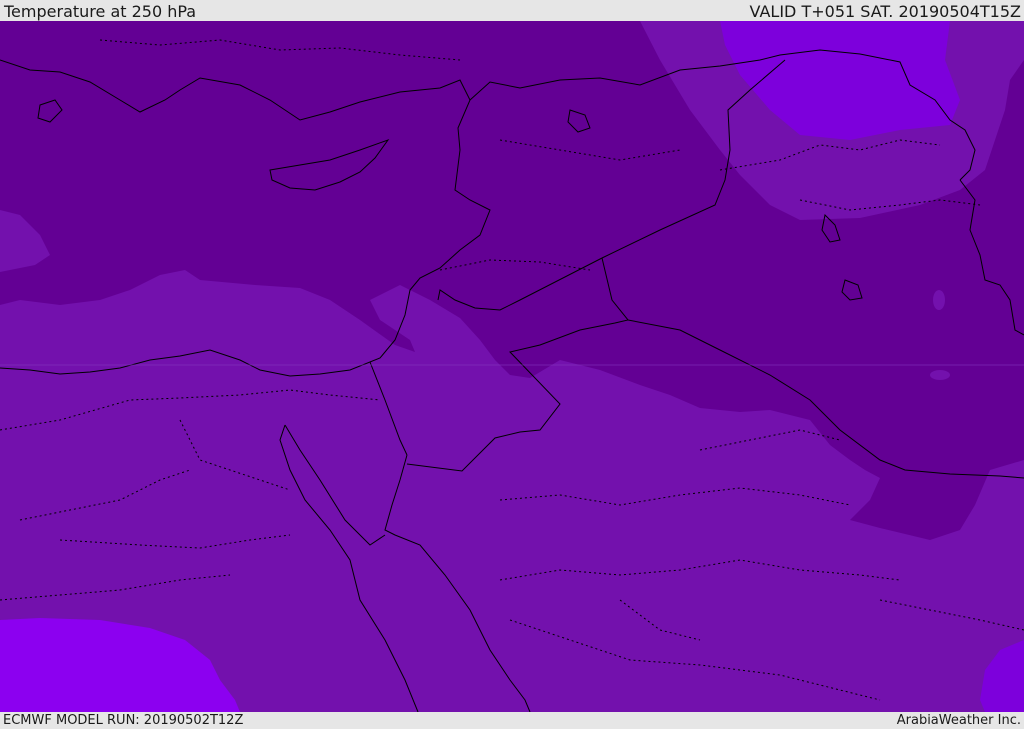 The width and height of the screenshot is (1024, 729). I want to click on map-title: Temperature at 250 hPa, so click(100, 11).